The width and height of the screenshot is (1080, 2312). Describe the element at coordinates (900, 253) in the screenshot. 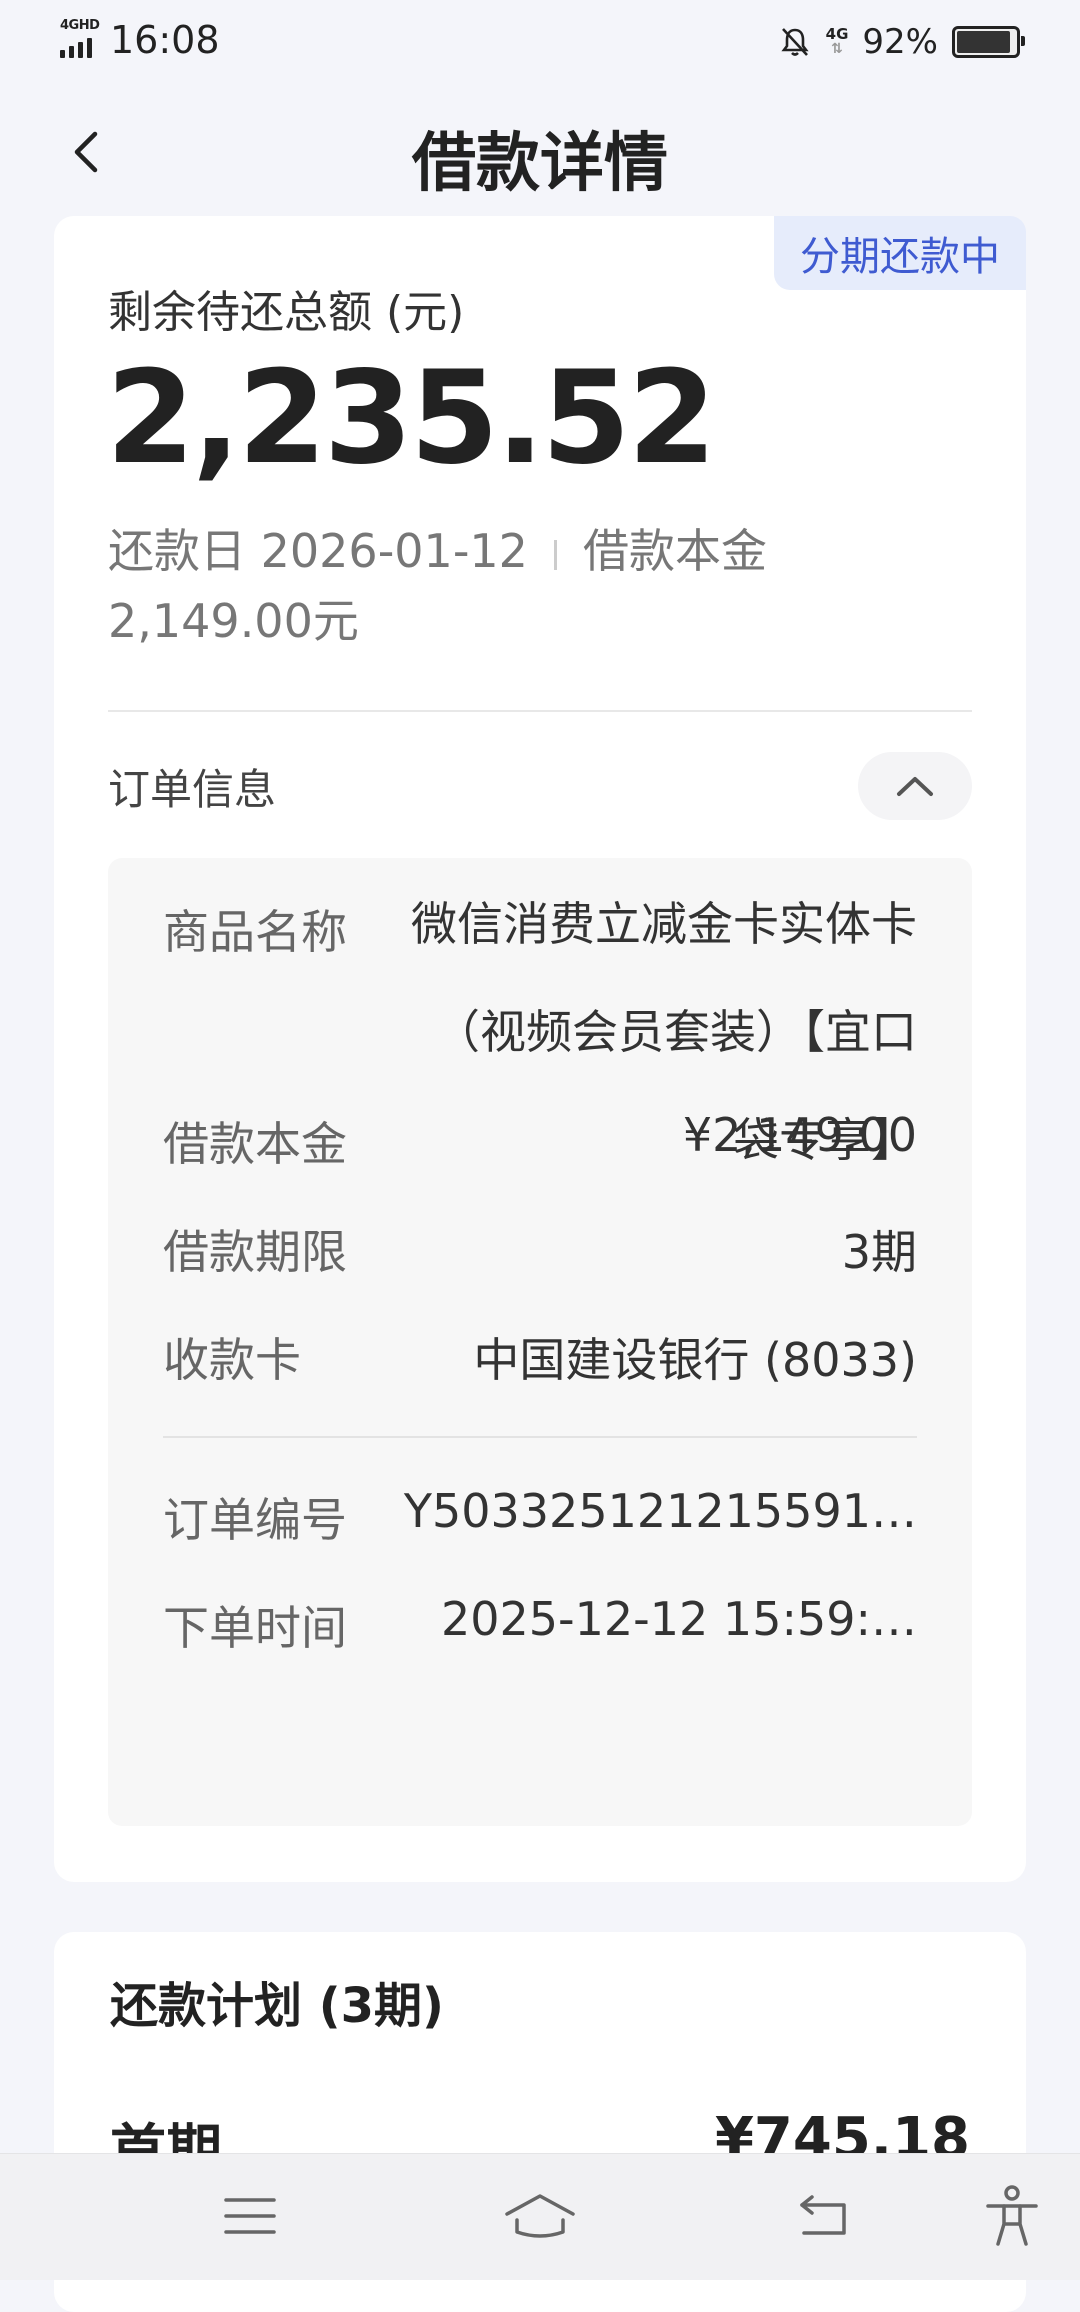

I see `status-badge: 分期还款中` at that location.